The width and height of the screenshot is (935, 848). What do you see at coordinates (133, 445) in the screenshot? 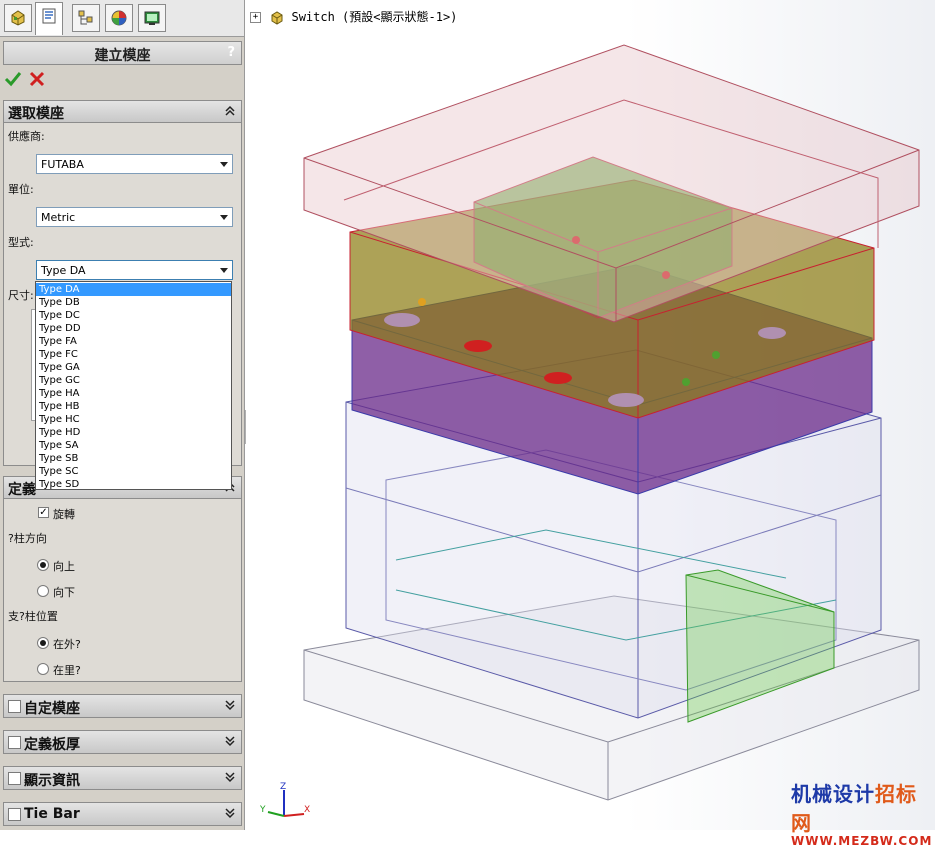
I see `type-option: Type SA` at bounding box center [133, 445].